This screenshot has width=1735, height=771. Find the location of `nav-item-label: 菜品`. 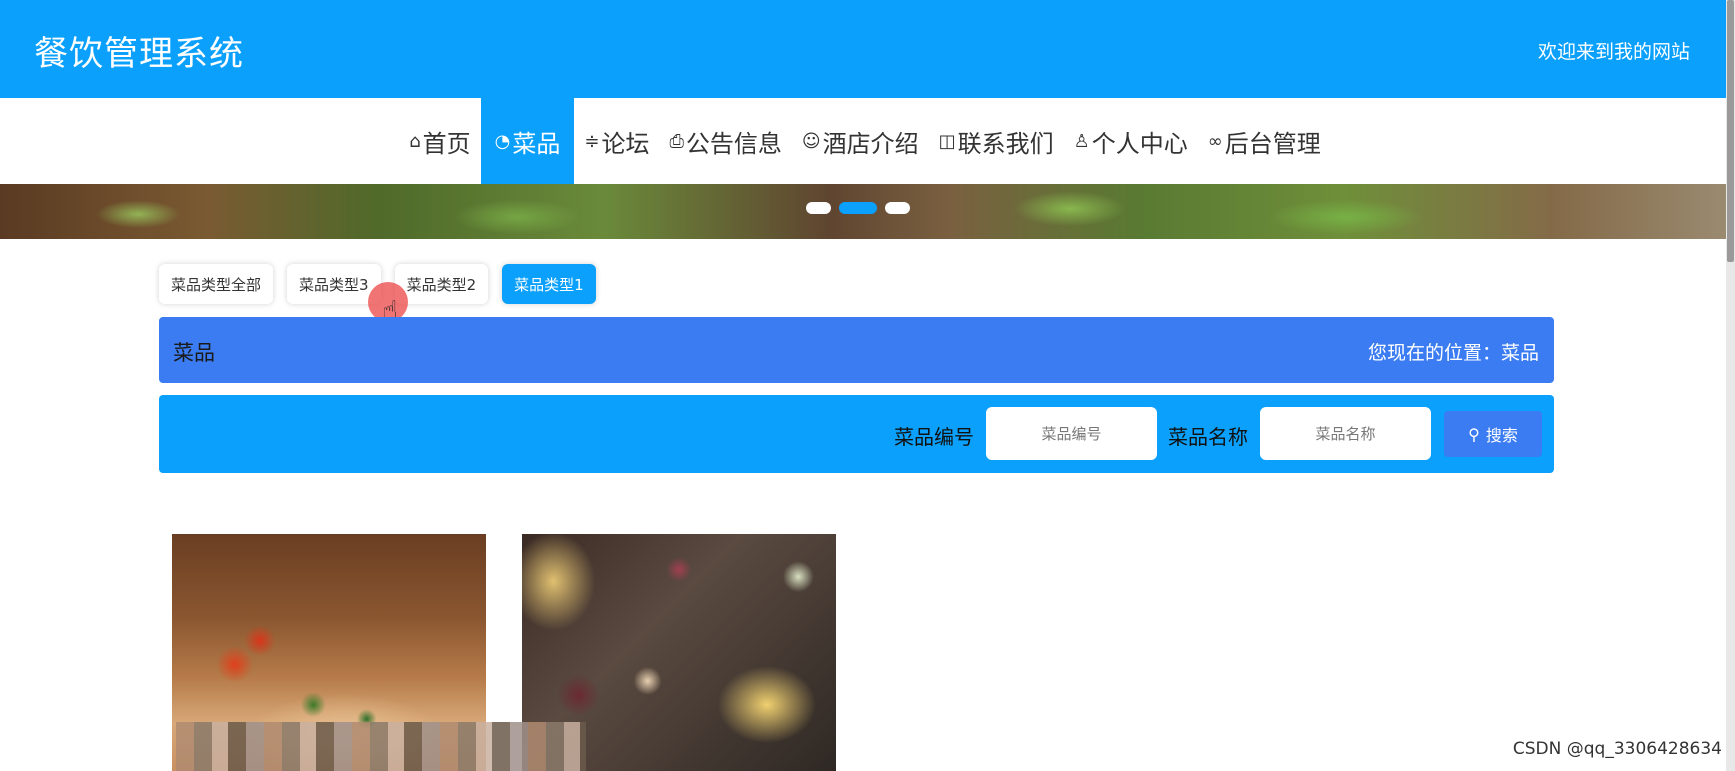

nav-item-label: 菜品 is located at coordinates (536, 143).